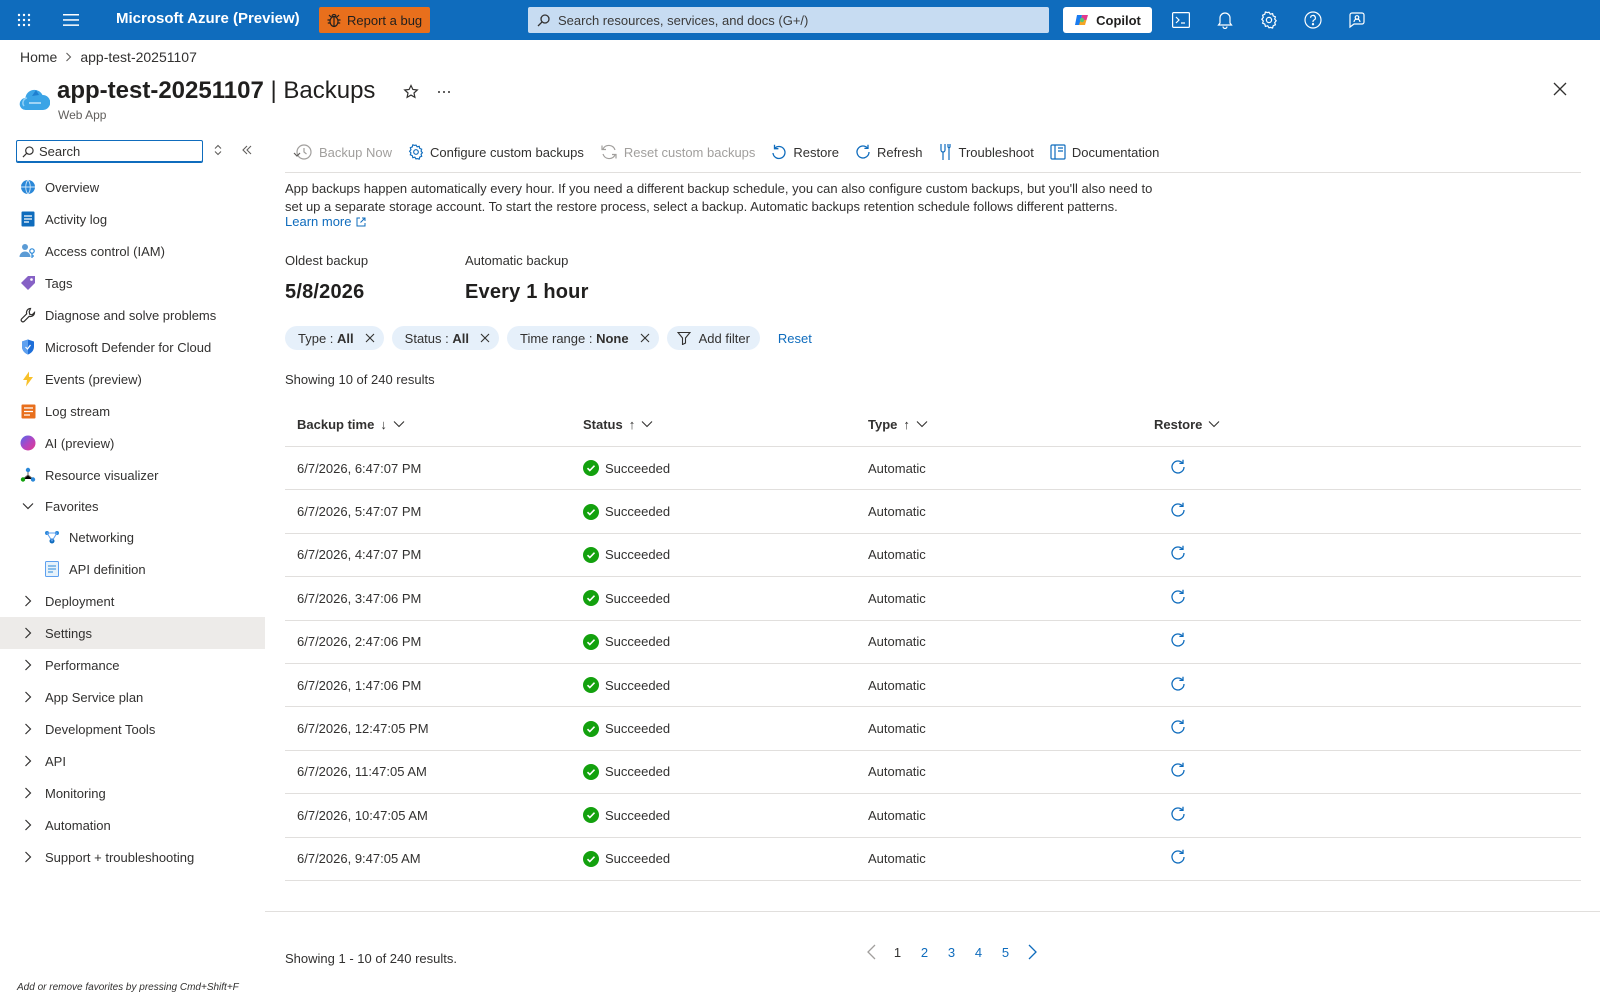 This screenshot has height=1000, width=1600. What do you see at coordinates (411, 92) in the screenshot?
I see `favorite-star-icon` at bounding box center [411, 92].